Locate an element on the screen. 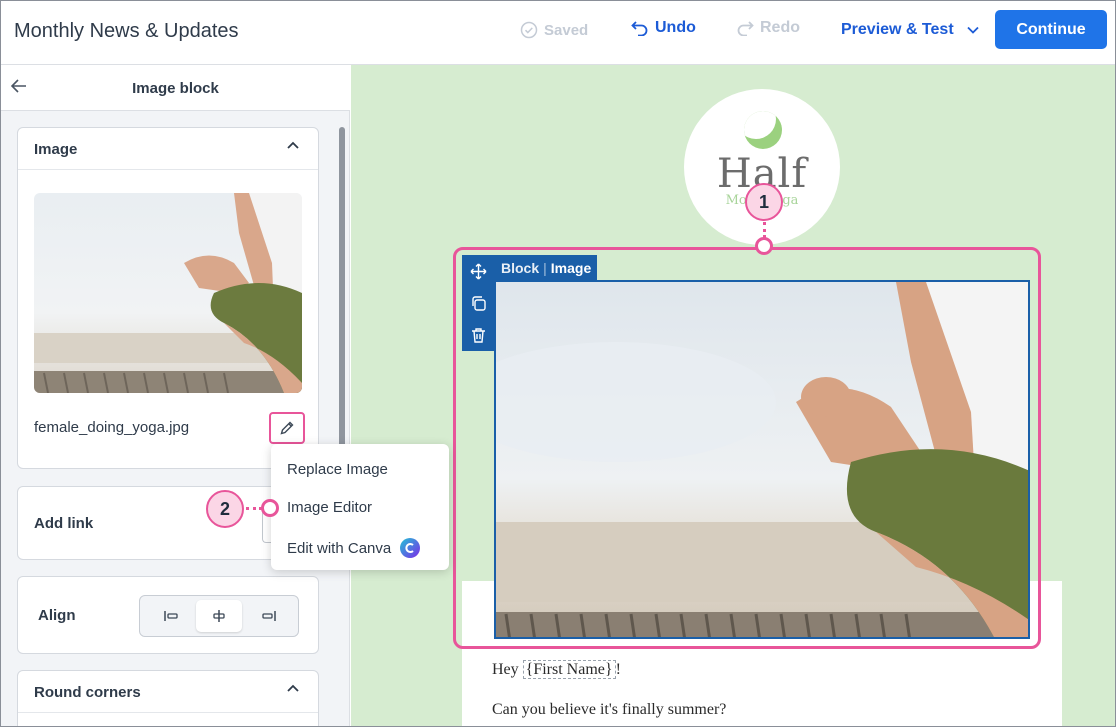  logo: Half Moon Yoga is located at coordinates (762, 167).